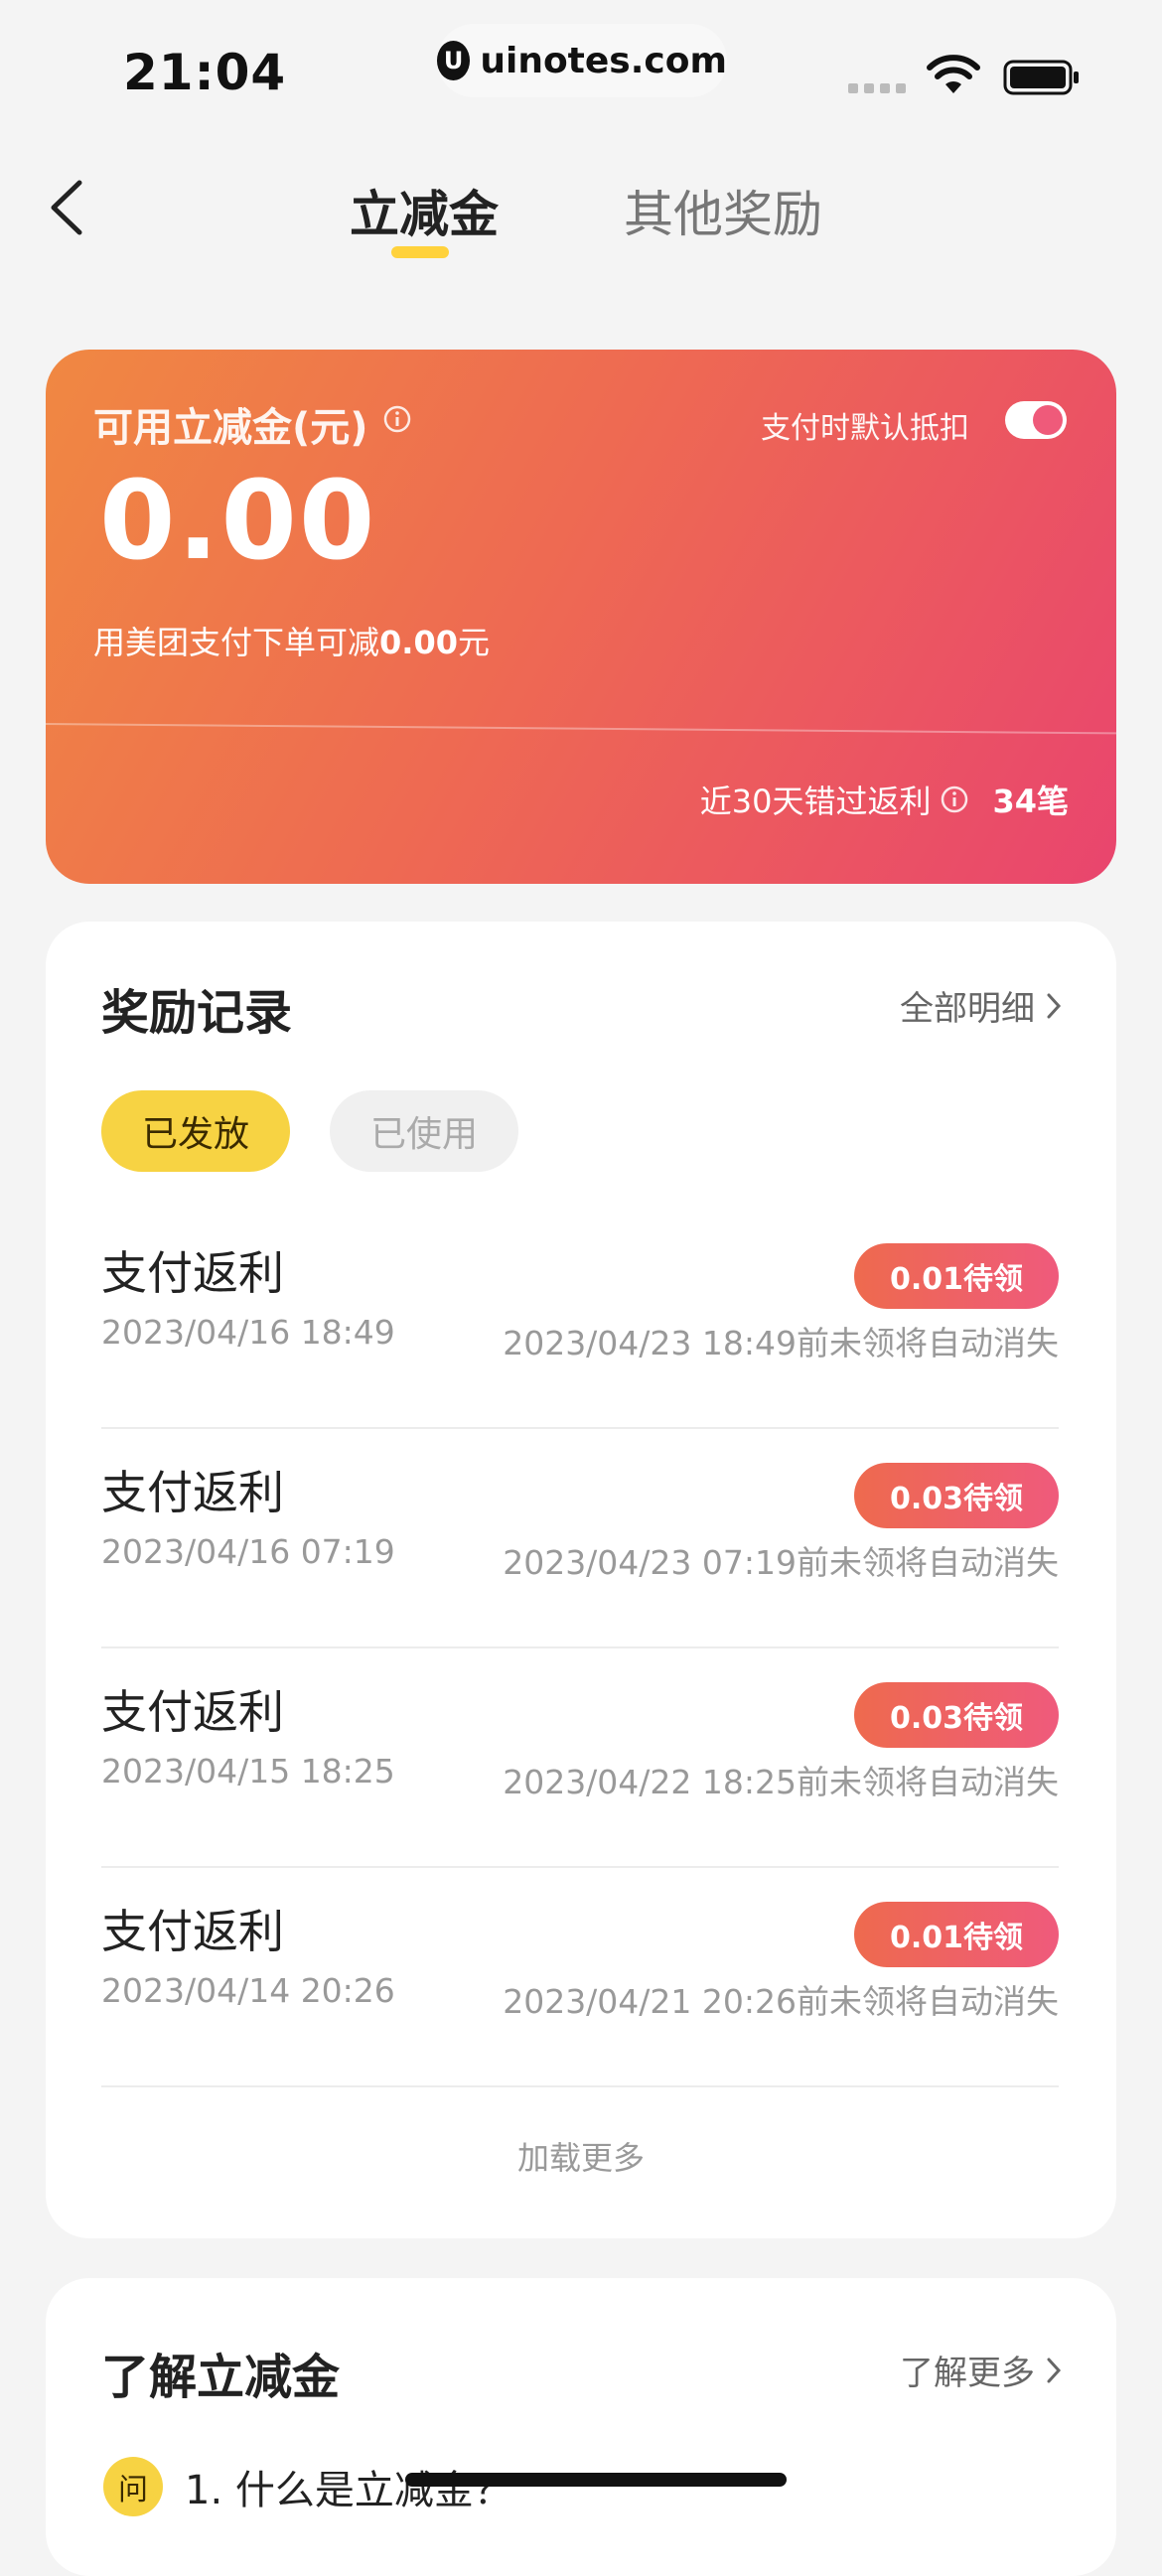  Describe the element at coordinates (248, 1333) in the screenshot. I see `record-time: 2023/04/16 18:49` at that location.